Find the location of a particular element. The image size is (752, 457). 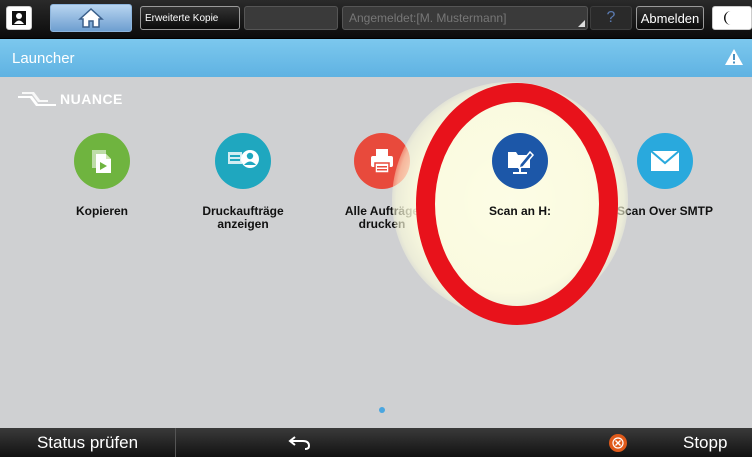

bottom-bar: Status prüfen Stopp is located at coordinates (376, 442).